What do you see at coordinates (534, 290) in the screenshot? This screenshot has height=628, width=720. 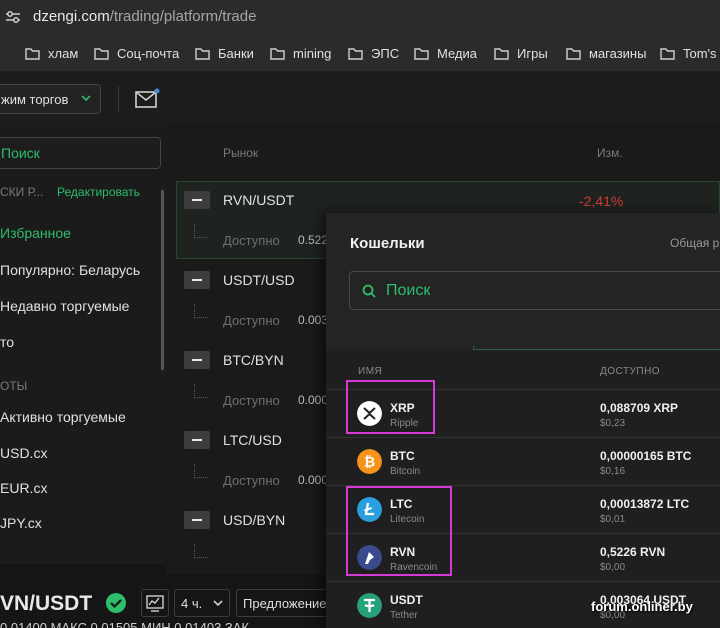 I see `wallets-search-input: Поиск` at bounding box center [534, 290].